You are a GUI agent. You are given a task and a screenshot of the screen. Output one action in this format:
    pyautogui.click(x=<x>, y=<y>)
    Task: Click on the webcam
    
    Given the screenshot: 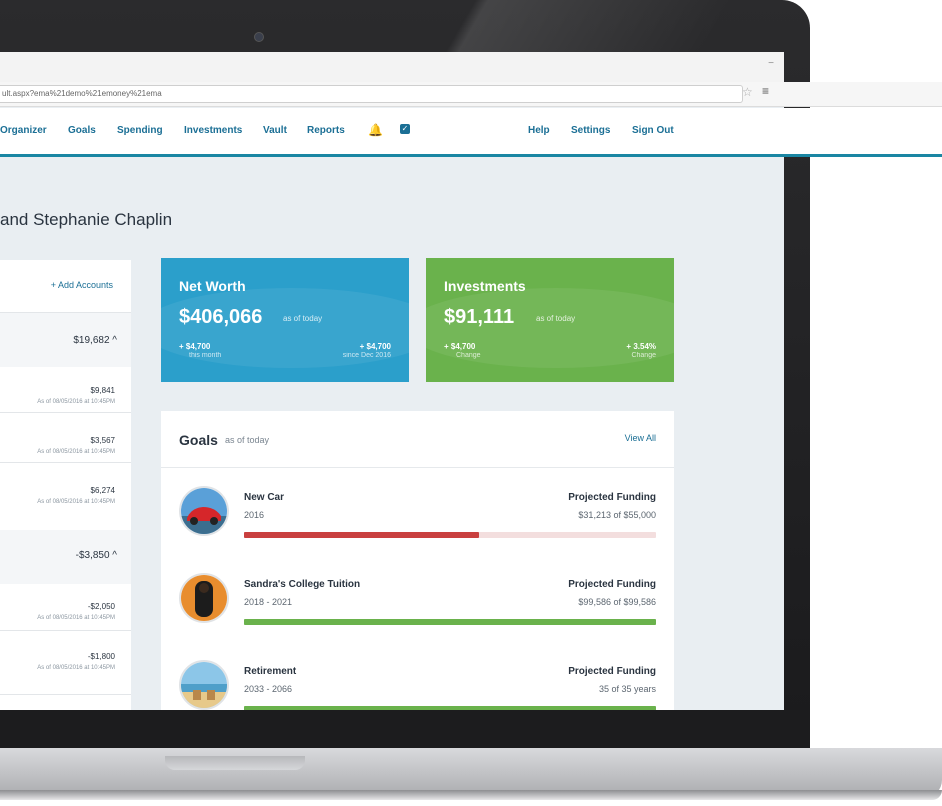 What is the action you would take?
    pyautogui.click(x=259, y=37)
    